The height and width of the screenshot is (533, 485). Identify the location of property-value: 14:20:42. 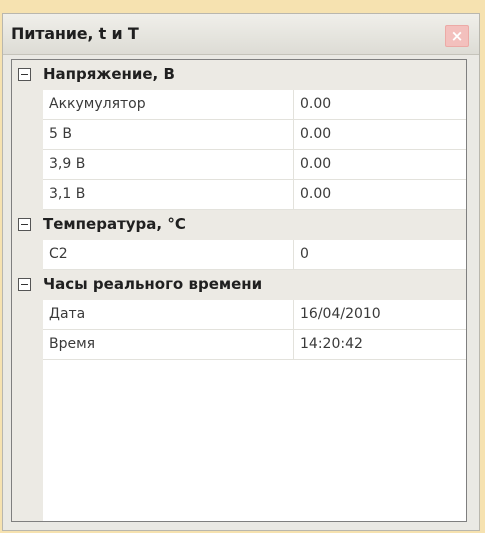
(331, 344).